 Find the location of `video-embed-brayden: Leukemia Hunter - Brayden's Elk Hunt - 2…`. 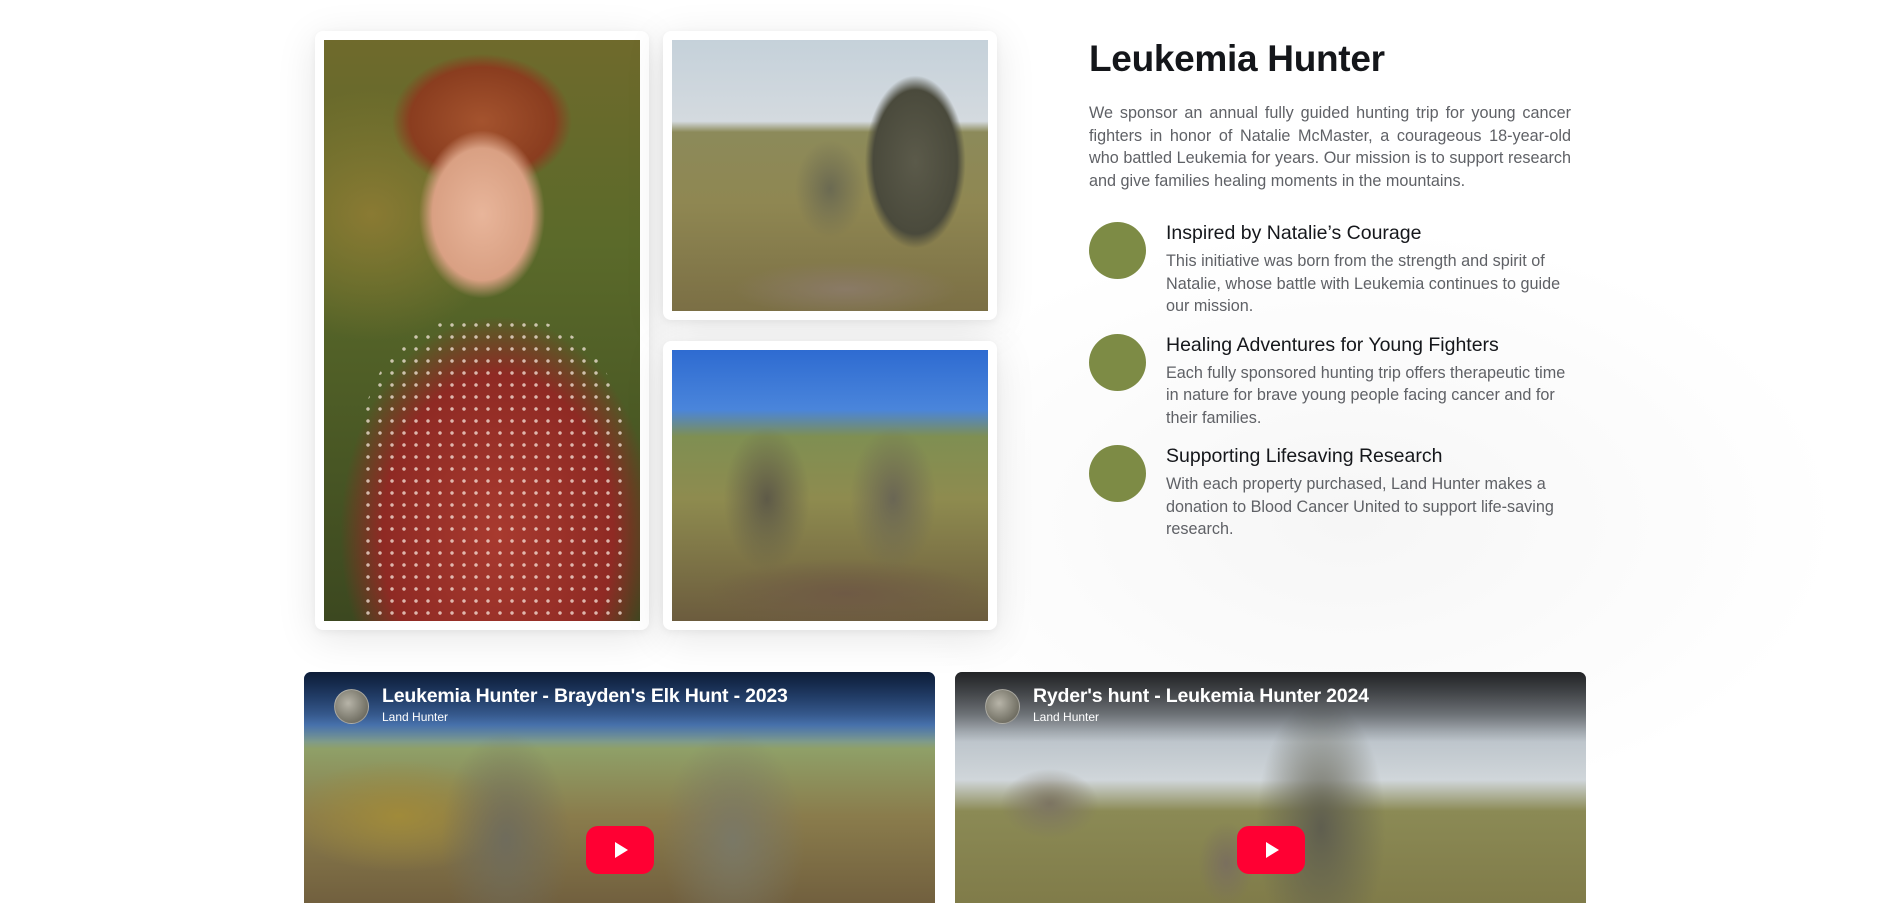

video-embed-brayden: Leukemia Hunter - Brayden's Elk Hunt - 2… is located at coordinates (619, 787).